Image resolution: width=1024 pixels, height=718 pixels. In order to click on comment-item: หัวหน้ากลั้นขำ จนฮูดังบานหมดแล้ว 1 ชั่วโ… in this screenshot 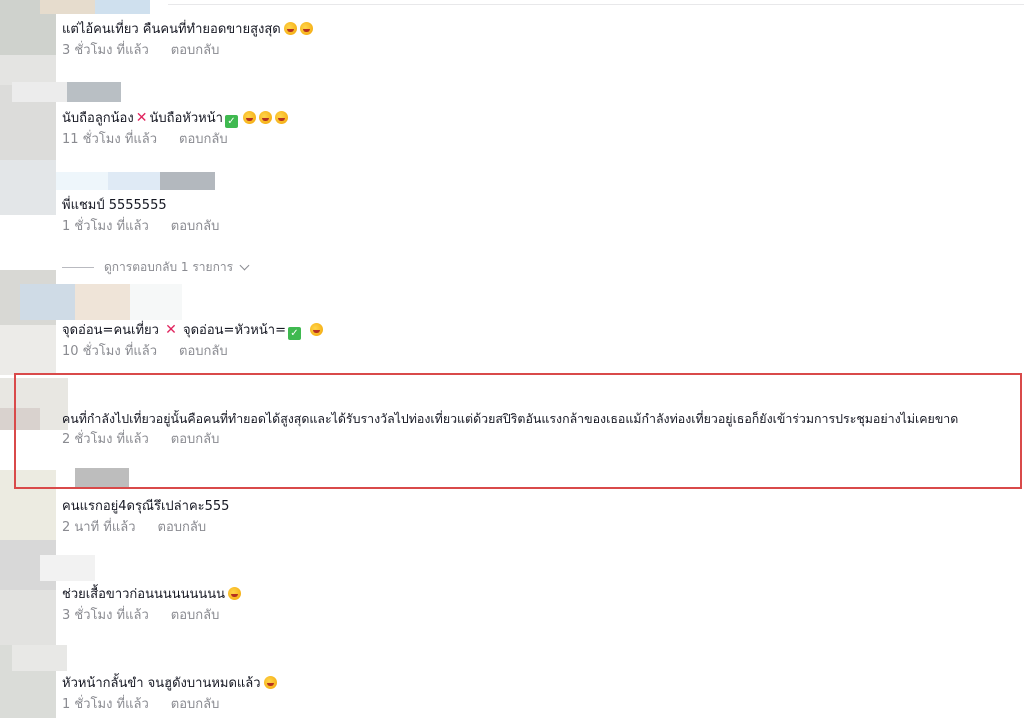, I will do `click(542, 694)`.